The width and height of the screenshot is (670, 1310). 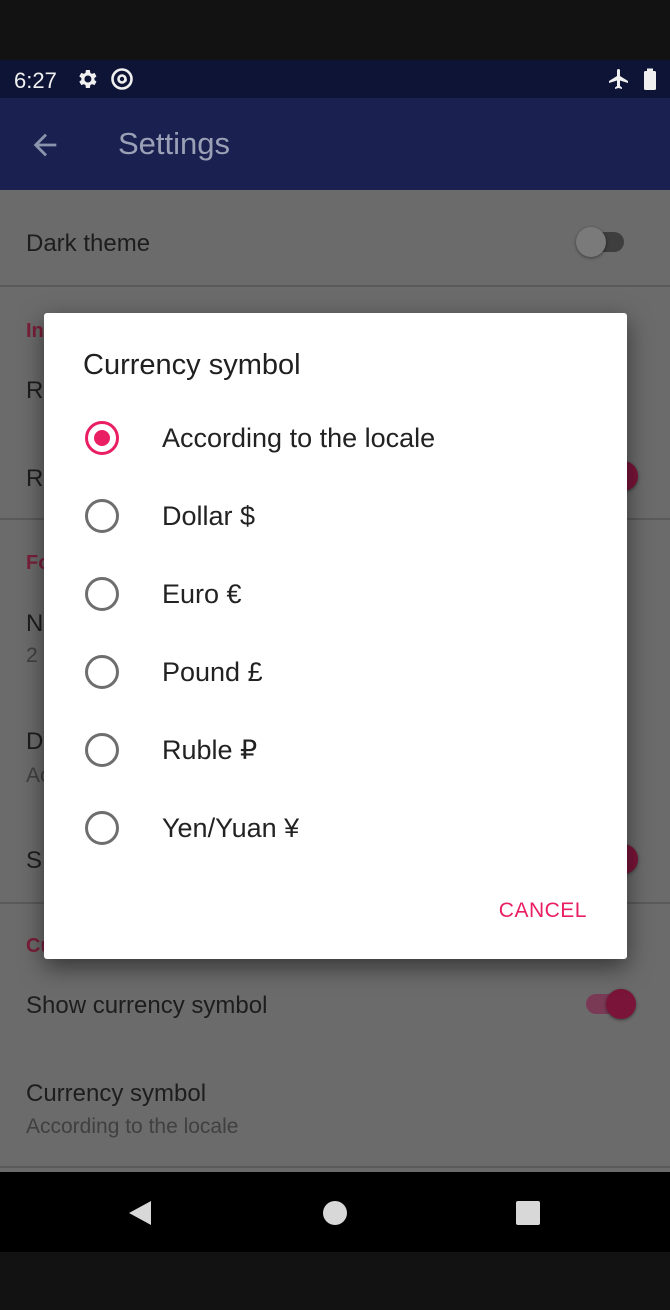 I want to click on show-currency-symbol-label: Show currency symbol, so click(x=147, y=1005).